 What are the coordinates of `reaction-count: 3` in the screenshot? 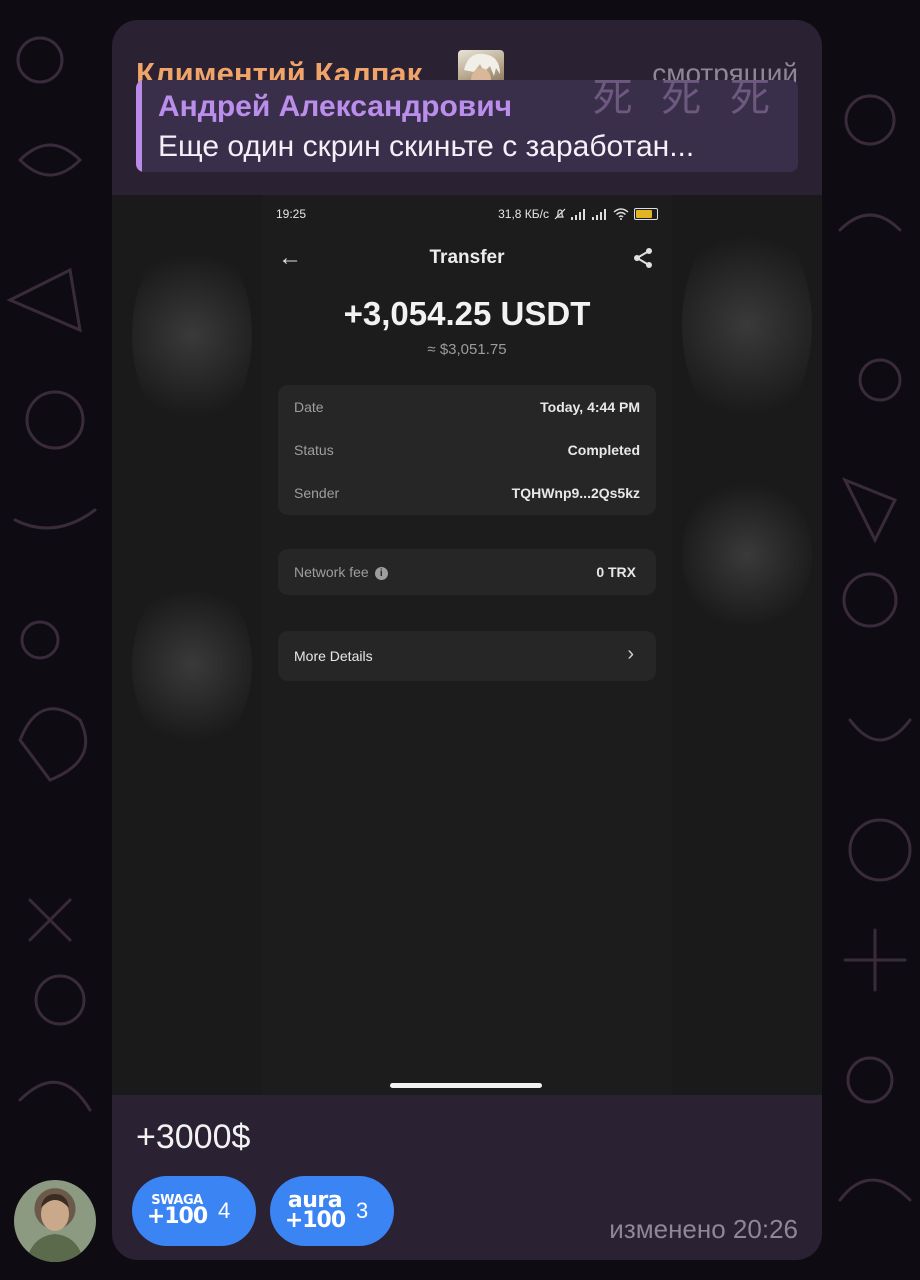 It's located at (362, 1210).